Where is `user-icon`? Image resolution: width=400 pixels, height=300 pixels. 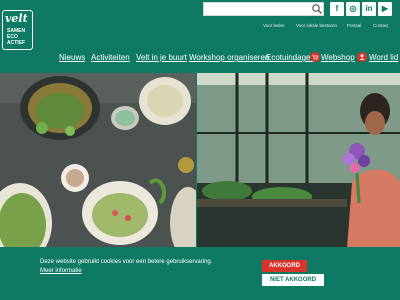
user-icon is located at coordinates (362, 57).